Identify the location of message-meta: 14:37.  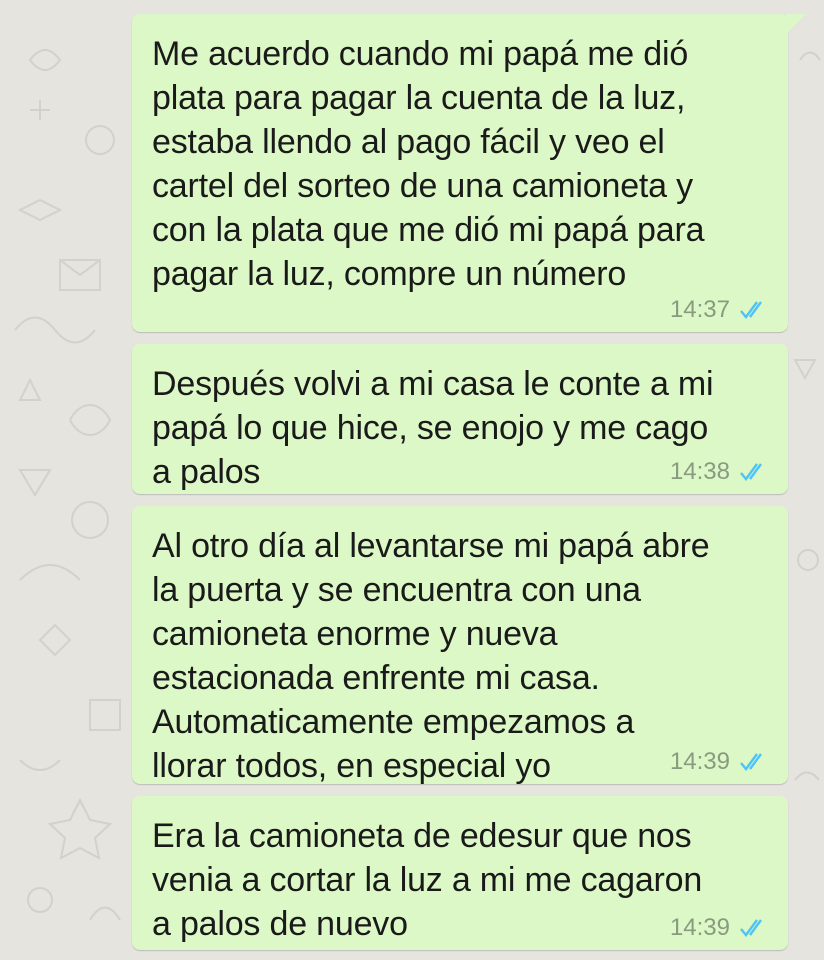
(719, 310).